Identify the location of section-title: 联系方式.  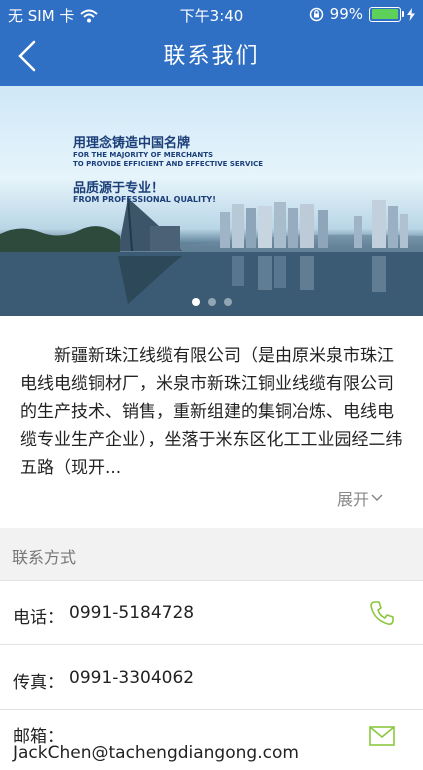
(44, 557).